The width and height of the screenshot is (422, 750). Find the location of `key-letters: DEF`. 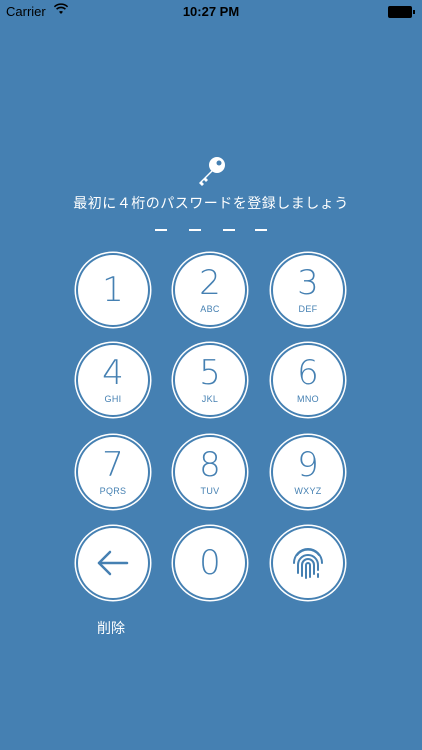

key-letters: DEF is located at coordinates (308, 309).